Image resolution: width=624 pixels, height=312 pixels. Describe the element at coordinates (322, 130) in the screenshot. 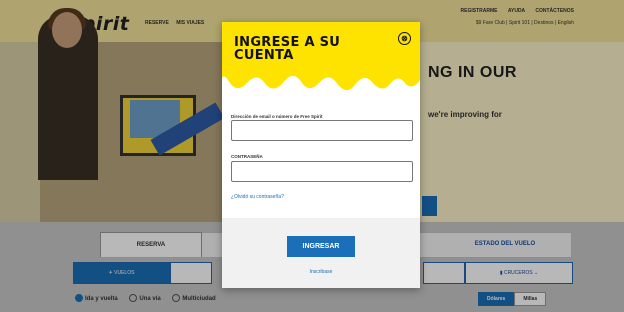

I see `email-field` at that location.